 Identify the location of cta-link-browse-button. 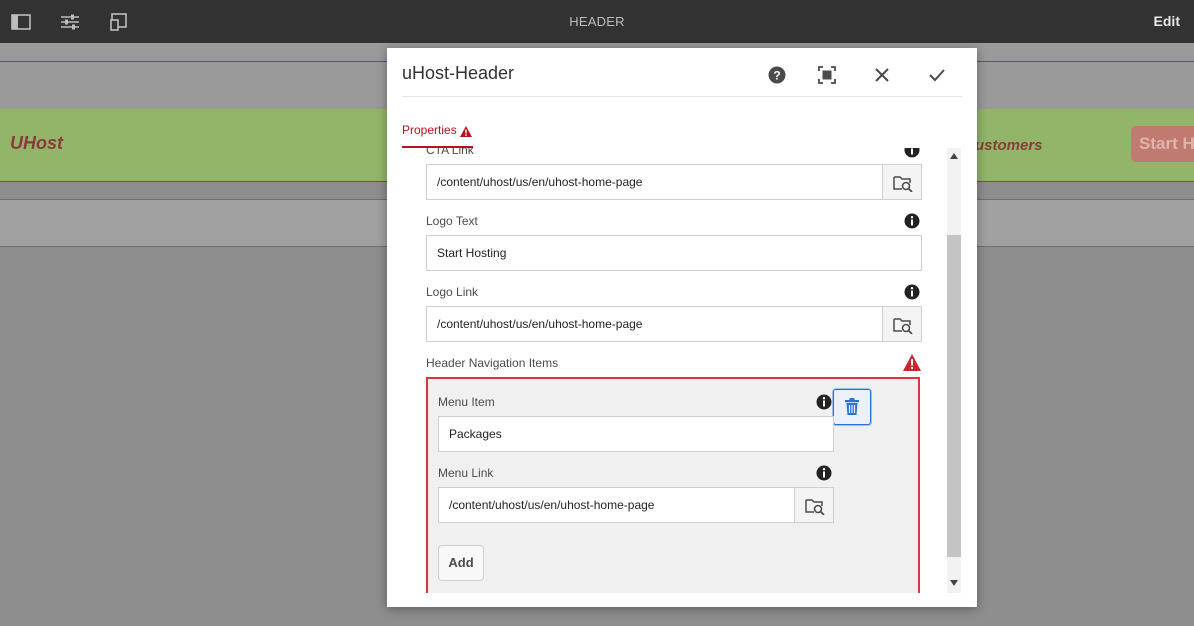
(902, 182).